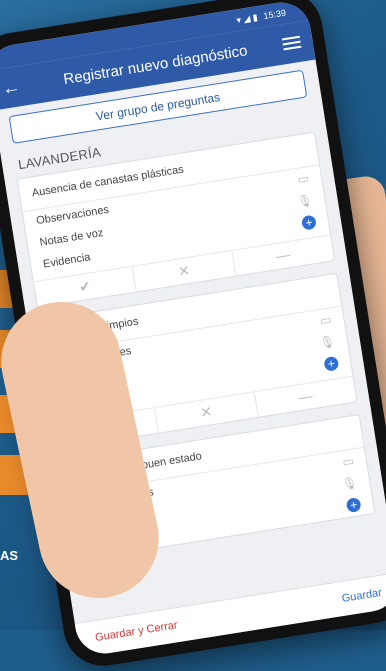 Image resolution: width=386 pixels, height=671 pixels. Describe the element at coordinates (247, 18) in the screenshot. I see `signal-icon: ▾ ◢ ▮` at that location.